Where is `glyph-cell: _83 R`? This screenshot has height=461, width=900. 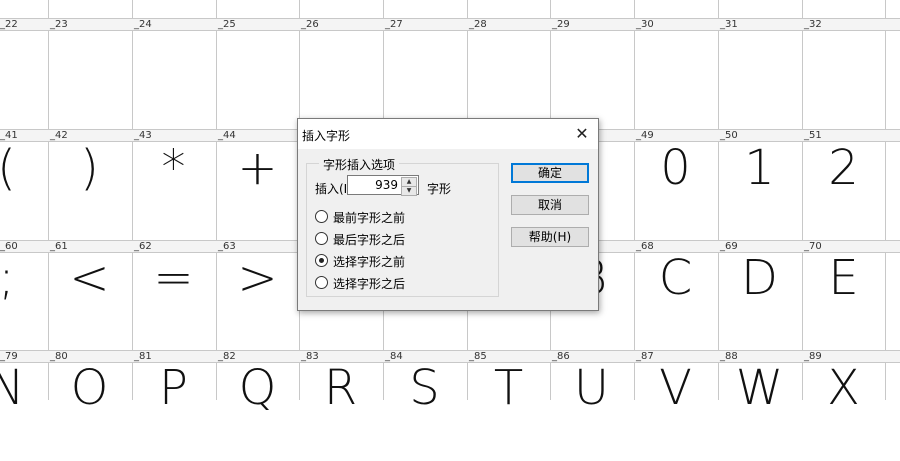
glyph-cell: _83 R is located at coordinates (340, 405).